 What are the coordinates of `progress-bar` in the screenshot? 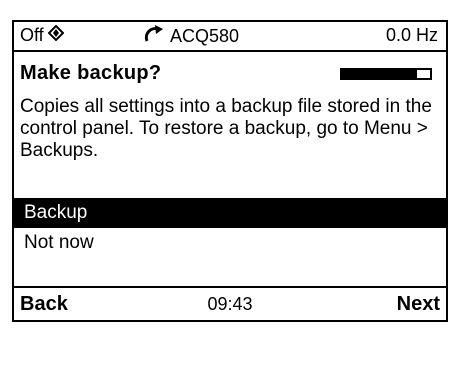 It's located at (386, 74).